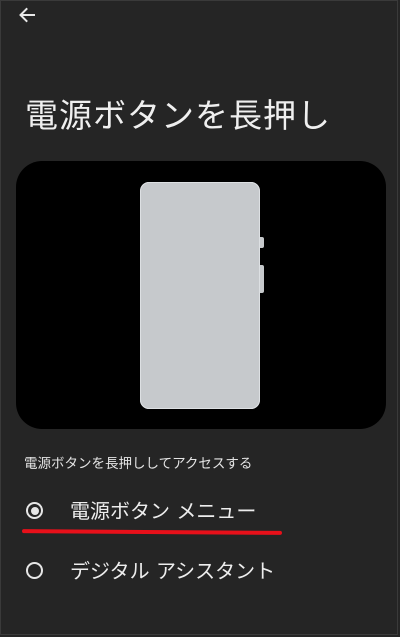 This screenshot has width=400, height=637. I want to click on phone-body, so click(200, 295).